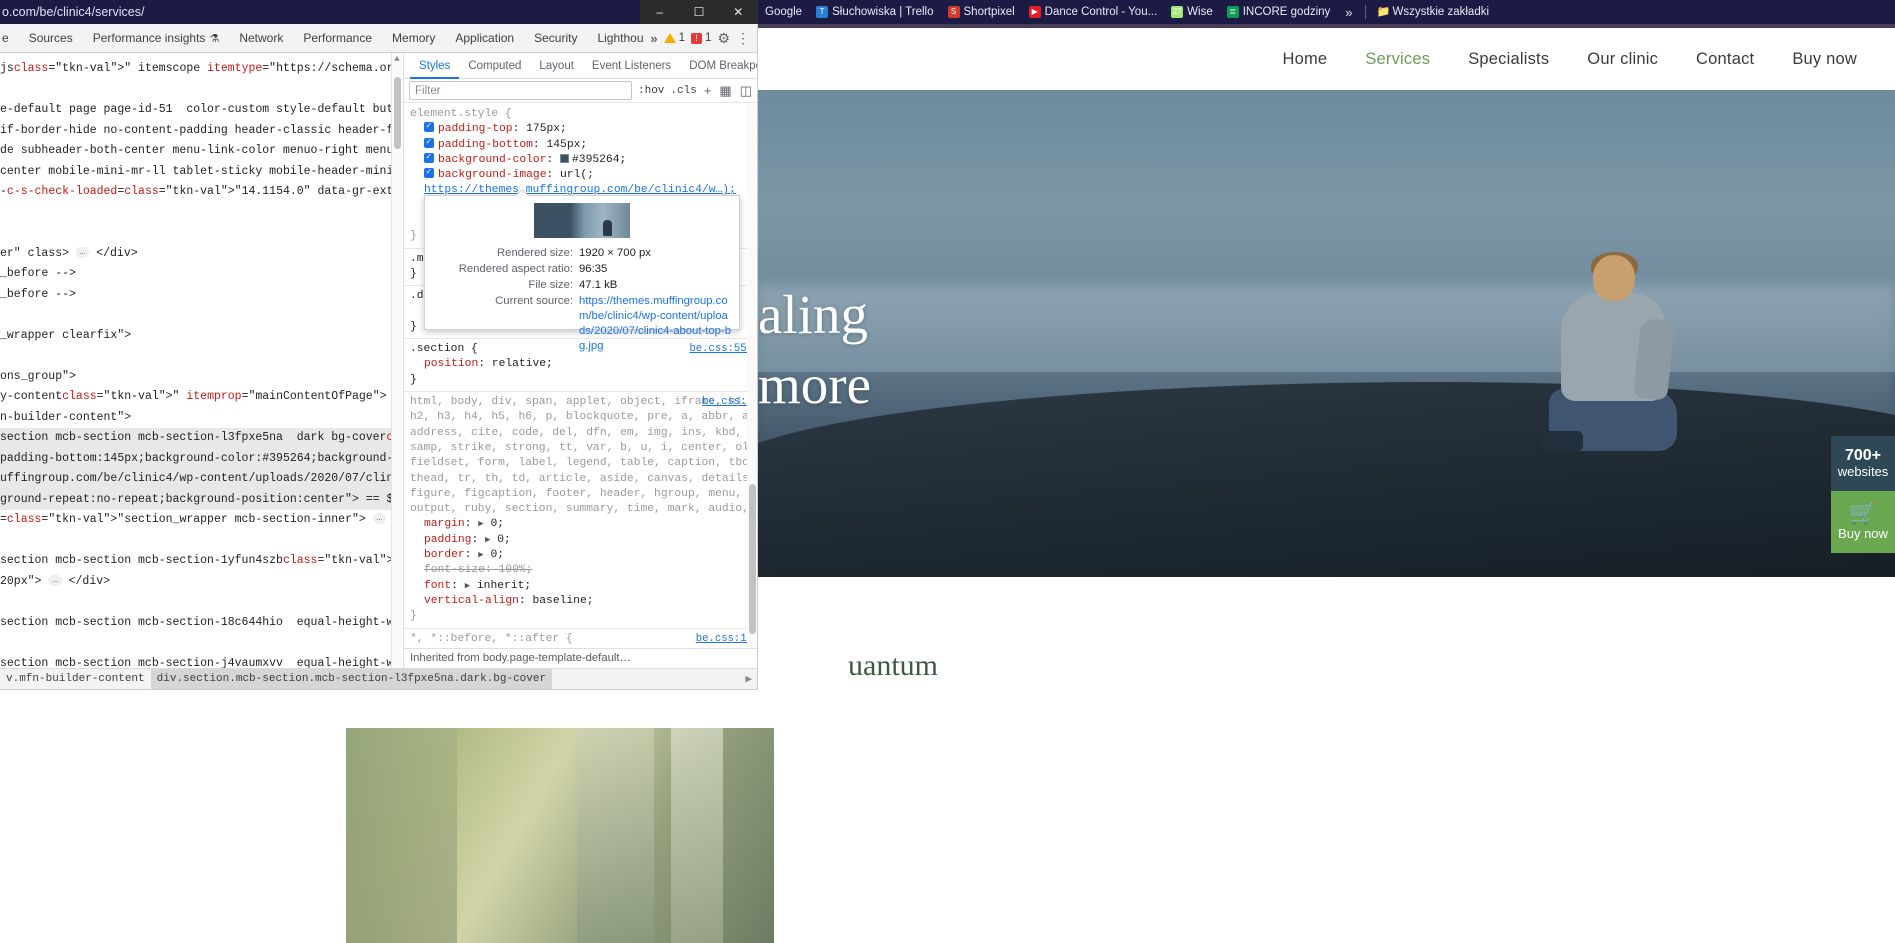 The image size is (1895, 943). What do you see at coordinates (751, 679) in the screenshot?
I see `breadcrumb-overflow-arrow: ▶` at bounding box center [751, 679].